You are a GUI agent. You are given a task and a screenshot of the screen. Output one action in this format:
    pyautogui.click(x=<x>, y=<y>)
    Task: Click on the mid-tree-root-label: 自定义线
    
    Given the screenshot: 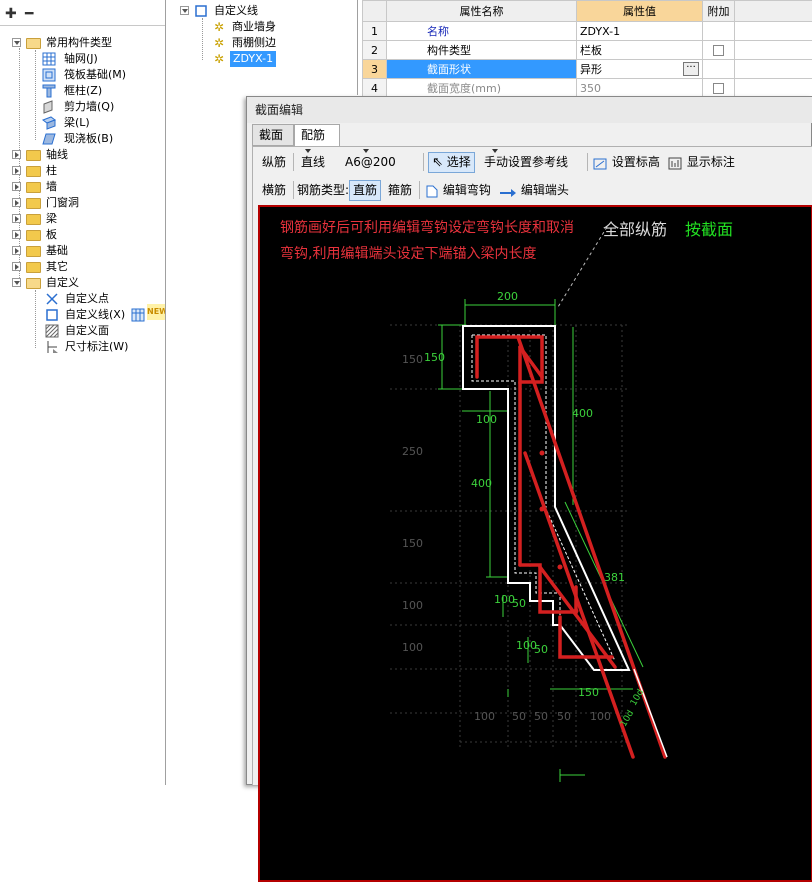 What is the action you would take?
    pyautogui.click(x=236, y=11)
    